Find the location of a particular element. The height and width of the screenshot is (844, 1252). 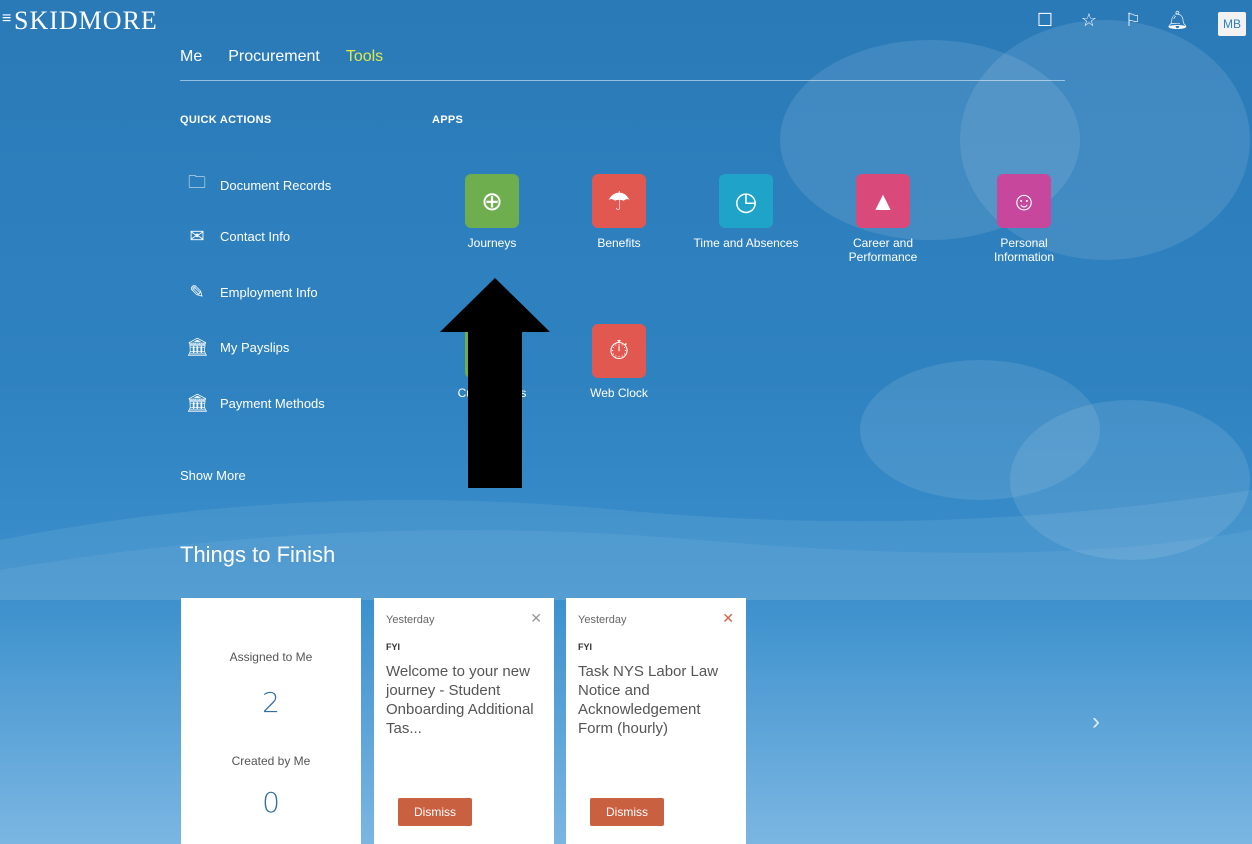

briefcase-icon: ✎ is located at coordinates (197, 292).